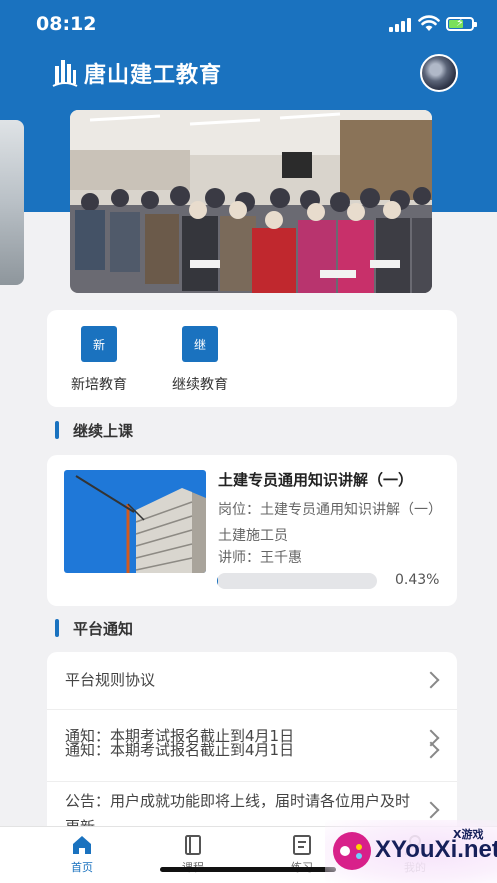  Describe the element at coordinates (99, 344) in the screenshot. I see `new-training-icon: 新` at that location.